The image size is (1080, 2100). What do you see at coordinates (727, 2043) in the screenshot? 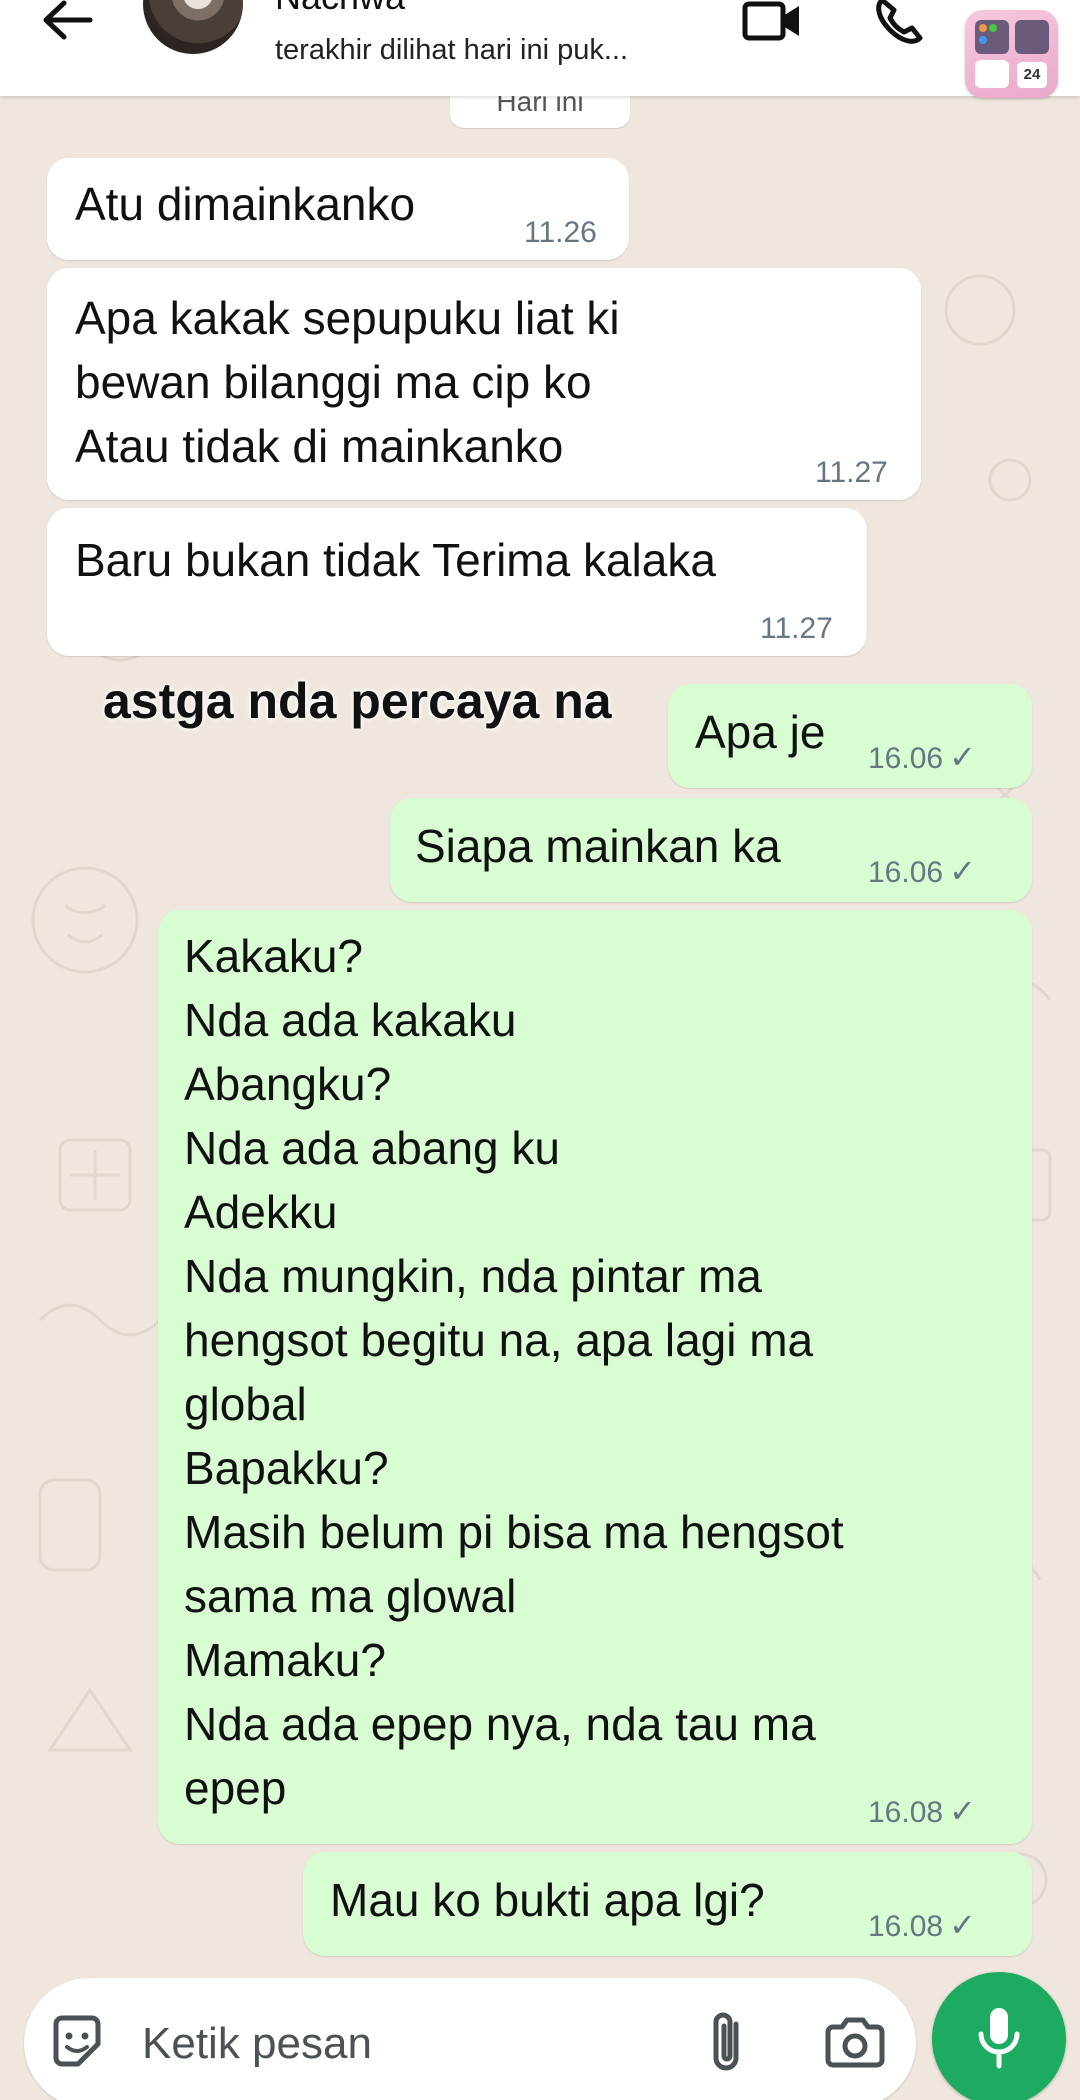
I see `paperclip-icon` at bounding box center [727, 2043].